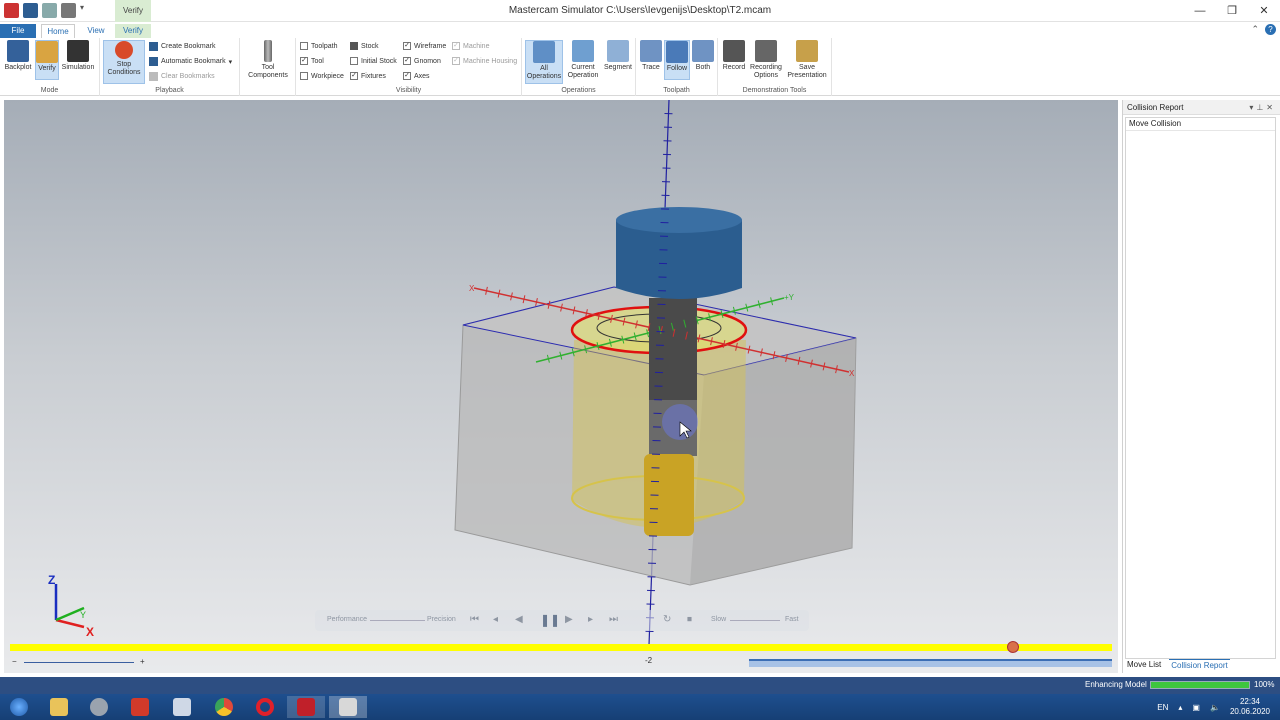 The image size is (1280, 720). Describe the element at coordinates (306, 707) in the screenshot. I see `taskbar-mastercam` at that location.